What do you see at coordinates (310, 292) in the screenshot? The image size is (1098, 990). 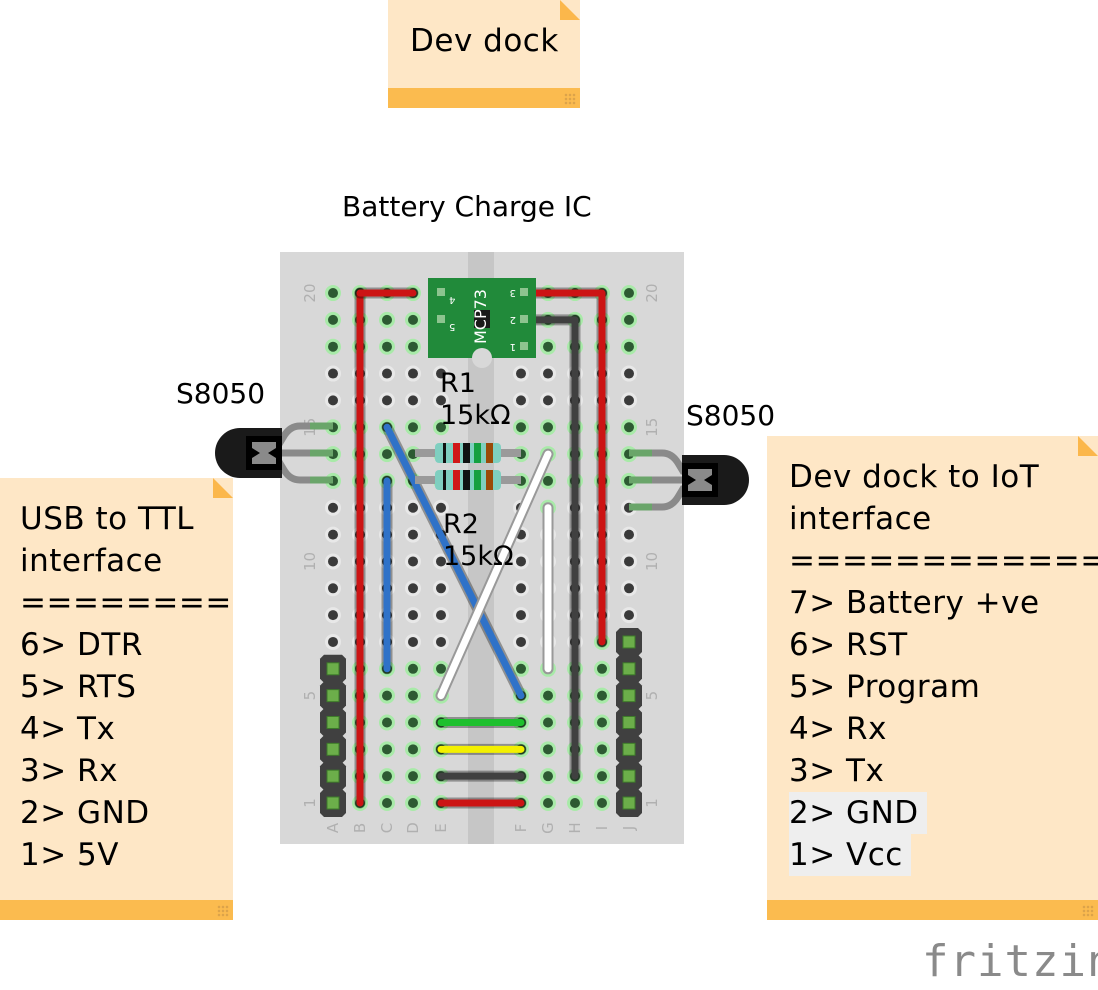 I see `row-label: 20` at bounding box center [310, 292].